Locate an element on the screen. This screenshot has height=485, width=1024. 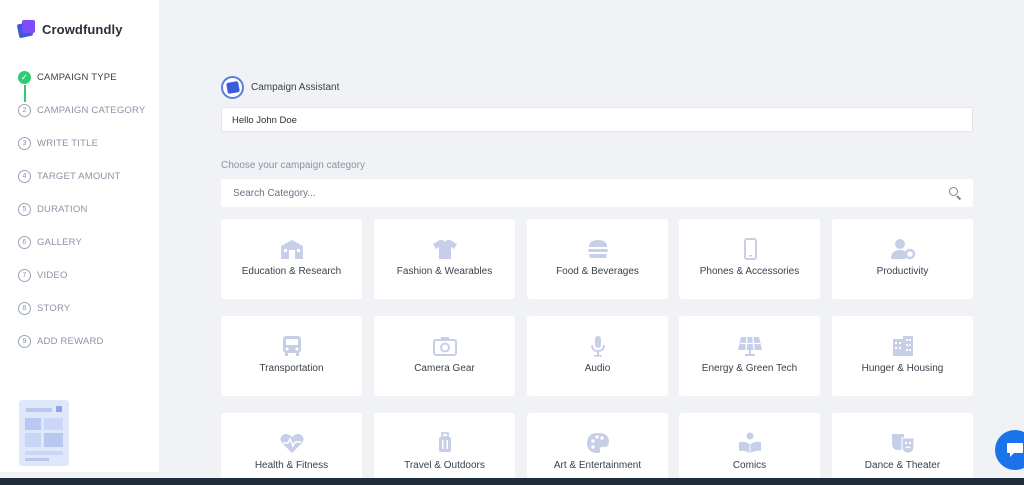
category-label: Productivity is located at coordinates (902, 271).